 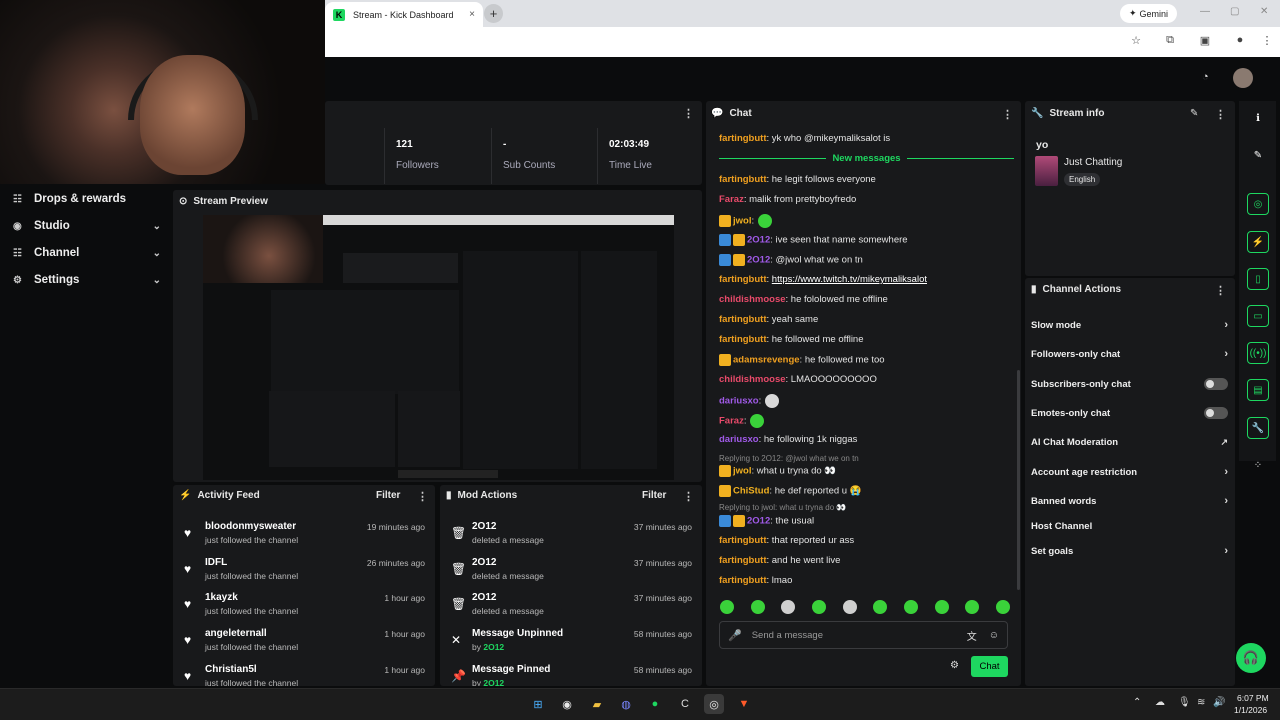 I want to click on edit-icon: ✎, so click(x=1194, y=113).